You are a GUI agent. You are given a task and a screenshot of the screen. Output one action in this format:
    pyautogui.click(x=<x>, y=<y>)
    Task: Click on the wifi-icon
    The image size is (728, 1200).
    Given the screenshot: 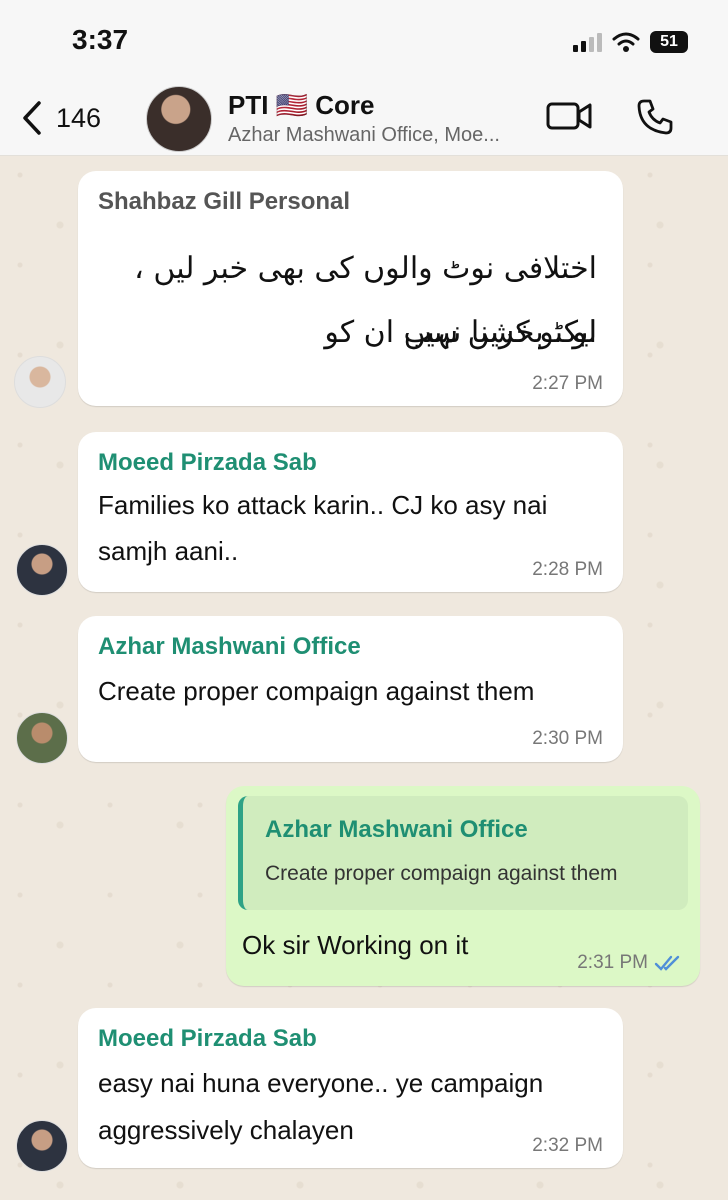 What is the action you would take?
    pyautogui.click(x=626, y=42)
    